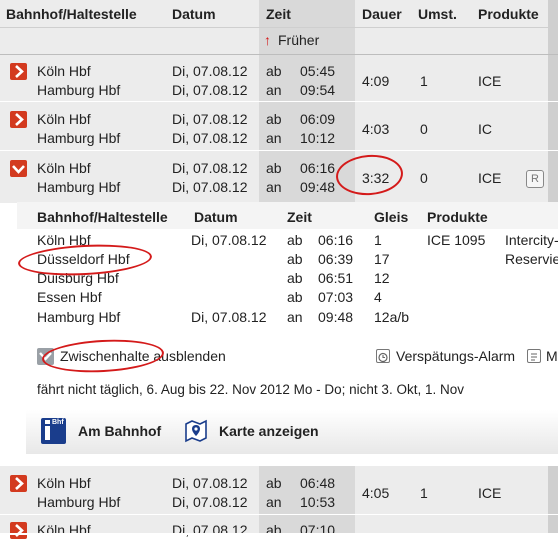  Describe the element at coordinates (279, 27) in the screenshot. I see `header-divider` at that location.